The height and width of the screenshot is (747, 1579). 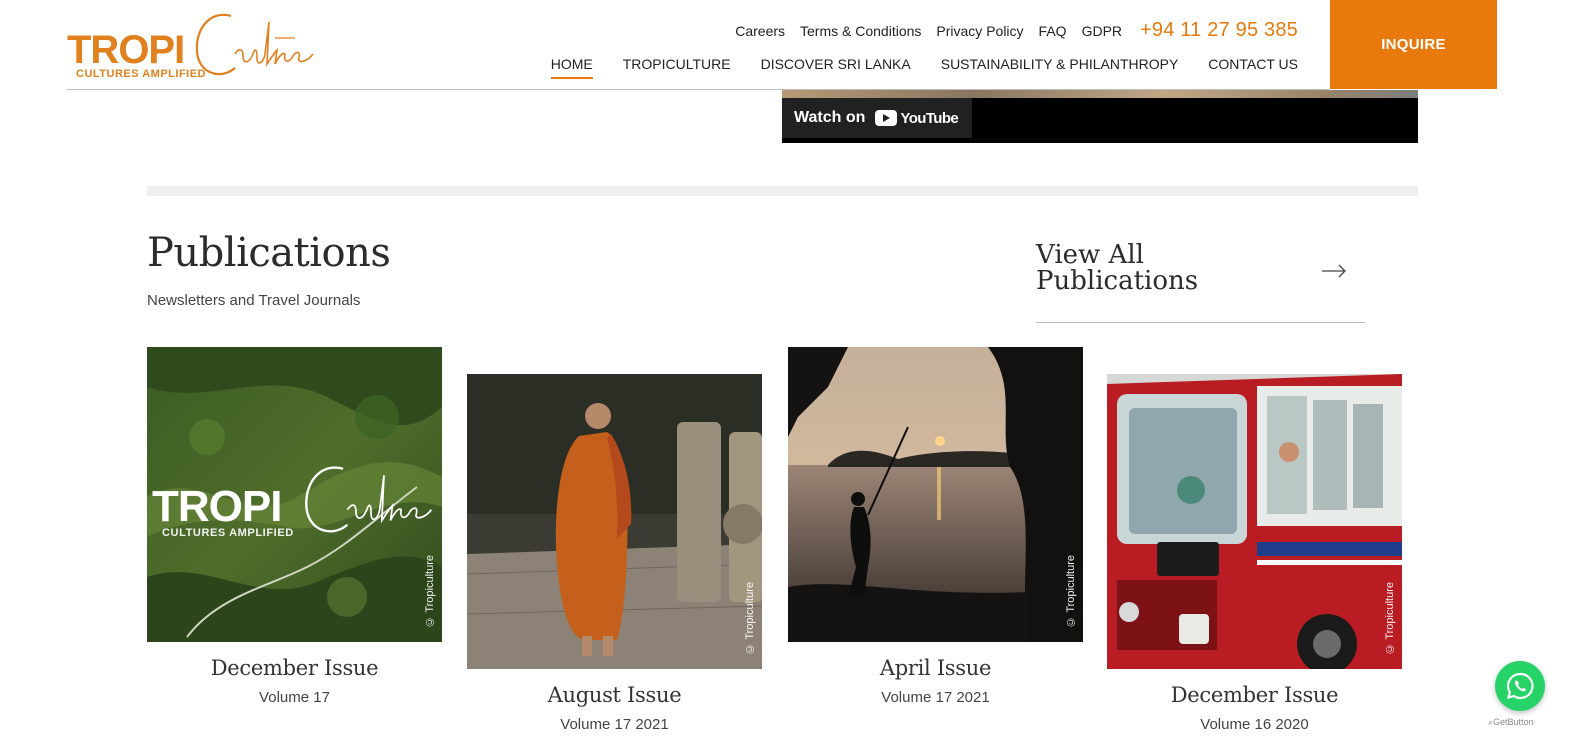 I want to click on publication-volume: Volume 16 2020, so click(x=1254, y=724).